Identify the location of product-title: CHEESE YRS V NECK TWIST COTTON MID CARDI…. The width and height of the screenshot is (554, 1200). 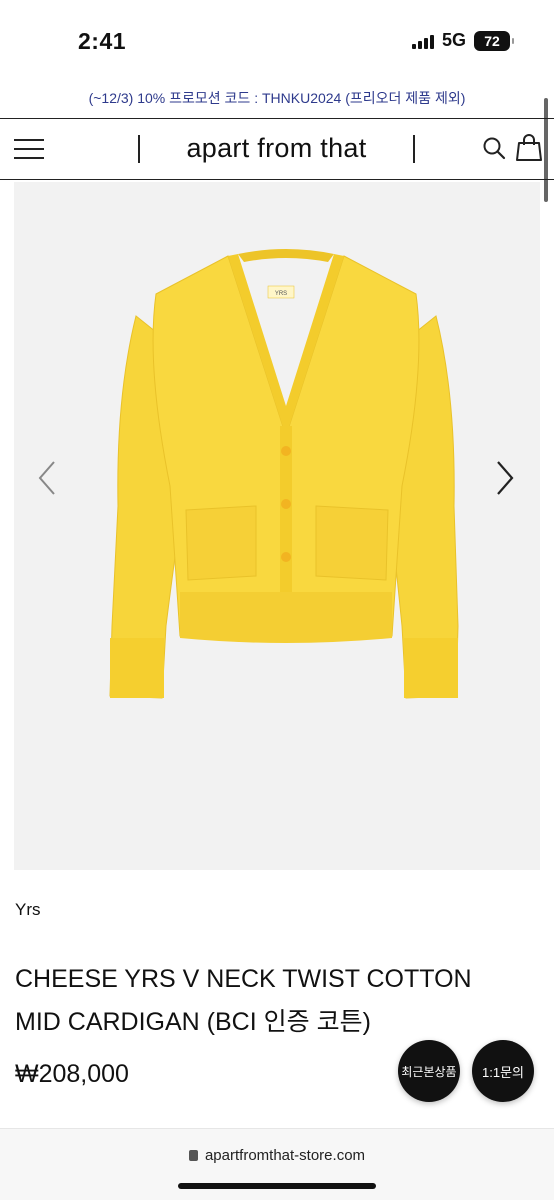
(275, 1001).